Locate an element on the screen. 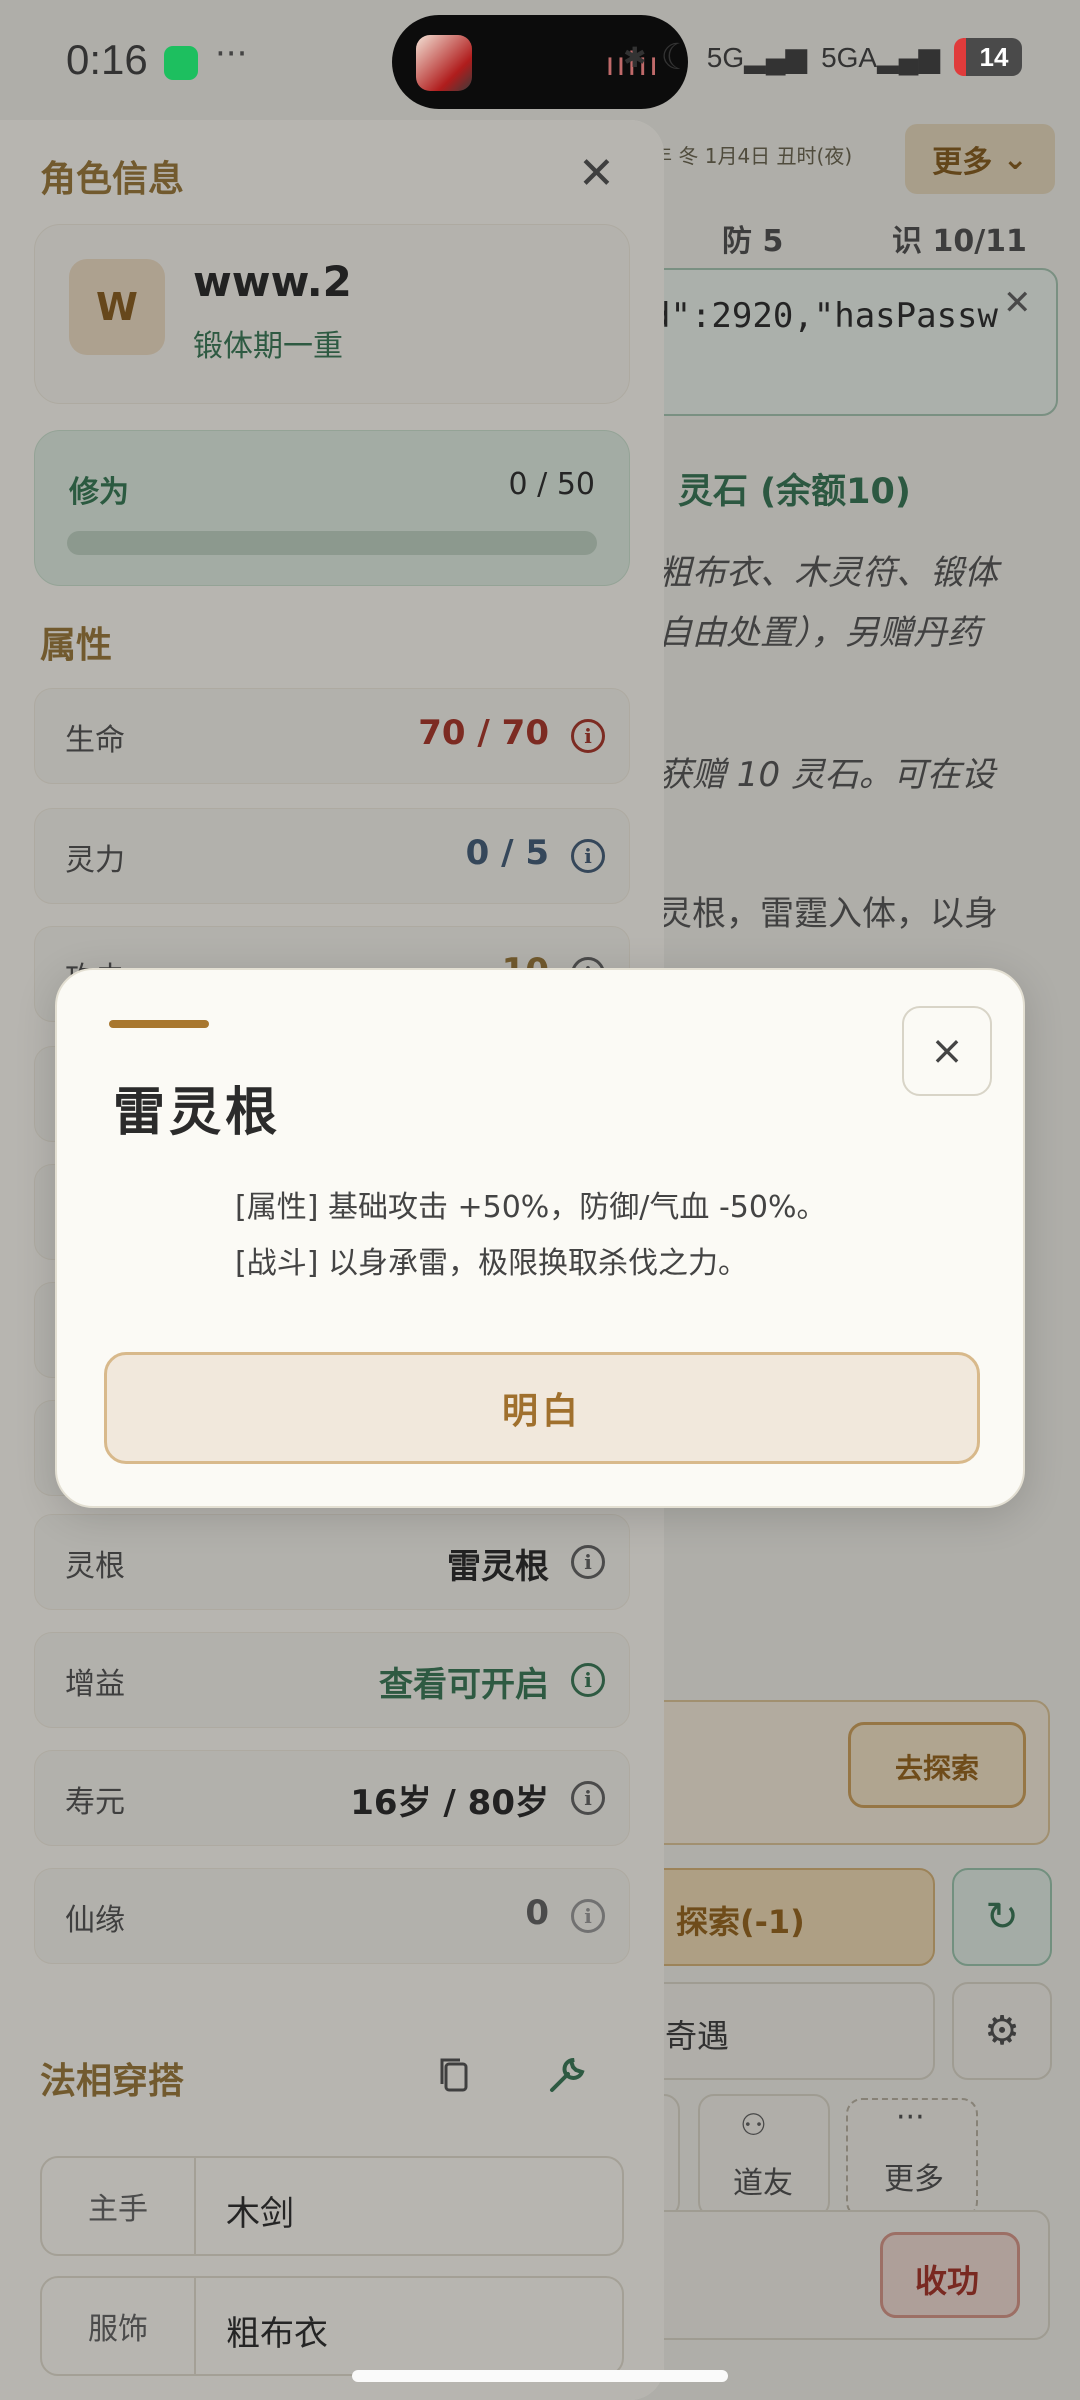  status-icons: ✱ ☾ 5G▂▄▆ 5GA▂▄▆ 14 is located at coordinates (822, 57).